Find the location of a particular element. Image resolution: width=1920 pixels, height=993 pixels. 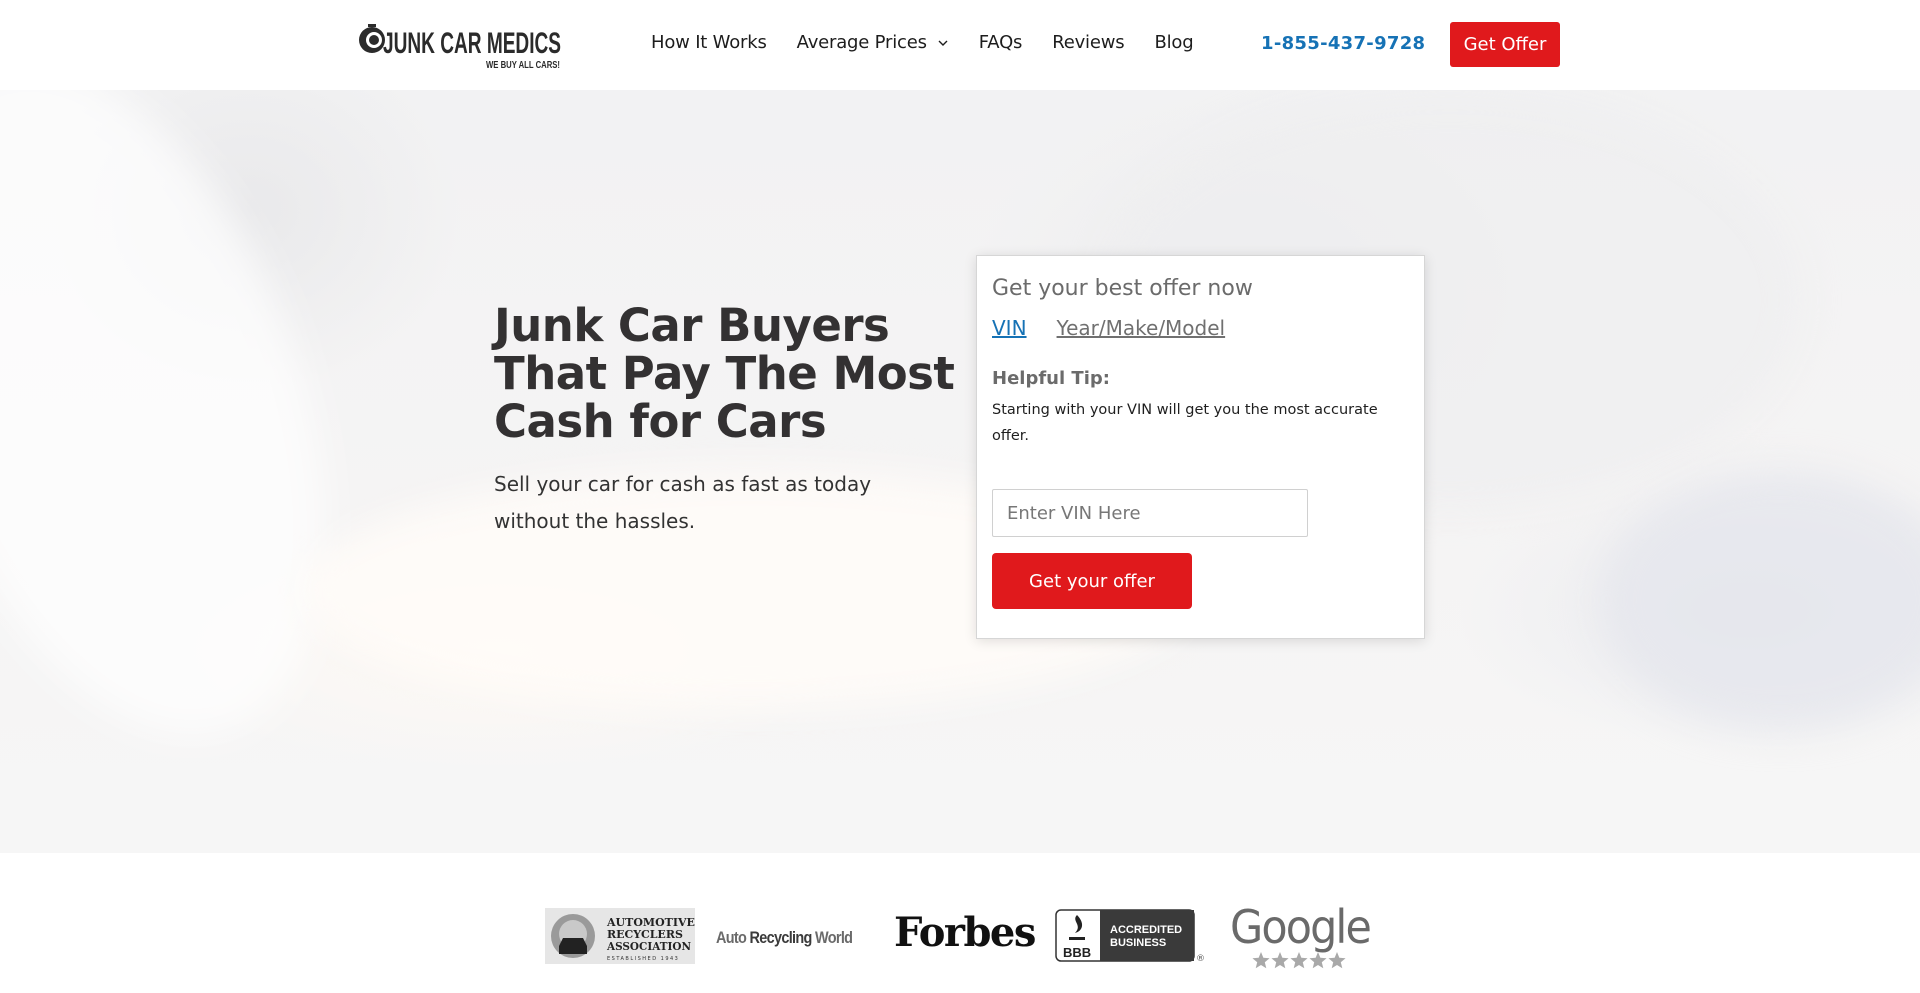

ara-line3: ASSOCIATION is located at coordinates (648, 946).